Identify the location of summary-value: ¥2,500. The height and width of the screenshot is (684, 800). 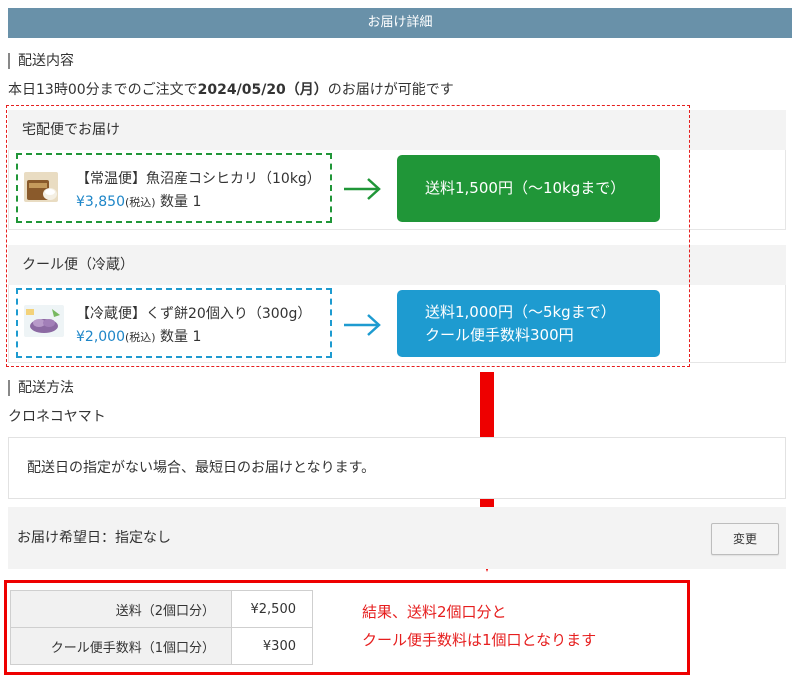
(272, 609).